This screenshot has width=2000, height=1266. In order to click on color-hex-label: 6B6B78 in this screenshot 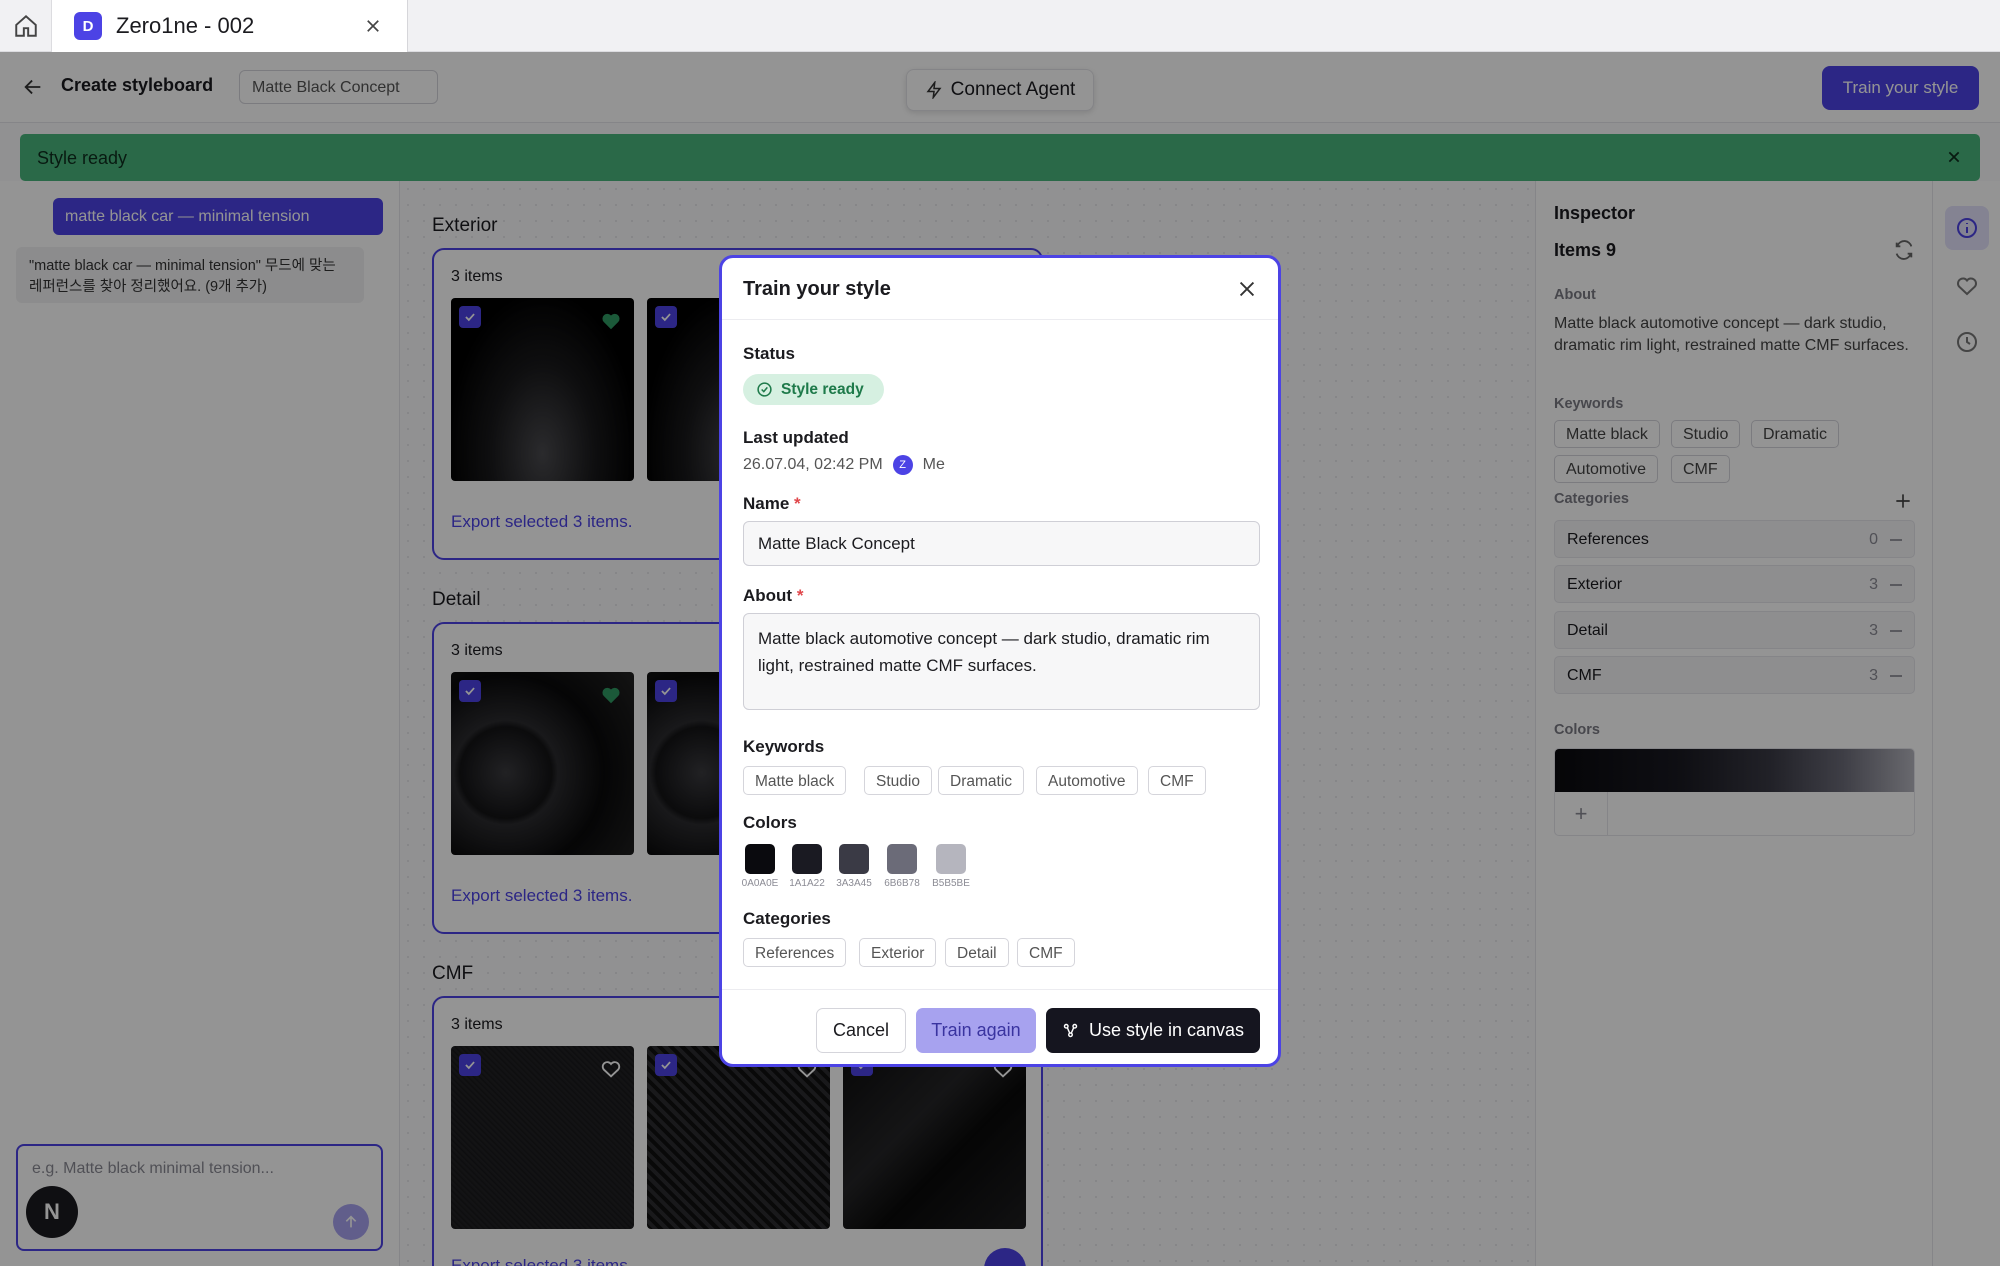, I will do `click(902, 883)`.